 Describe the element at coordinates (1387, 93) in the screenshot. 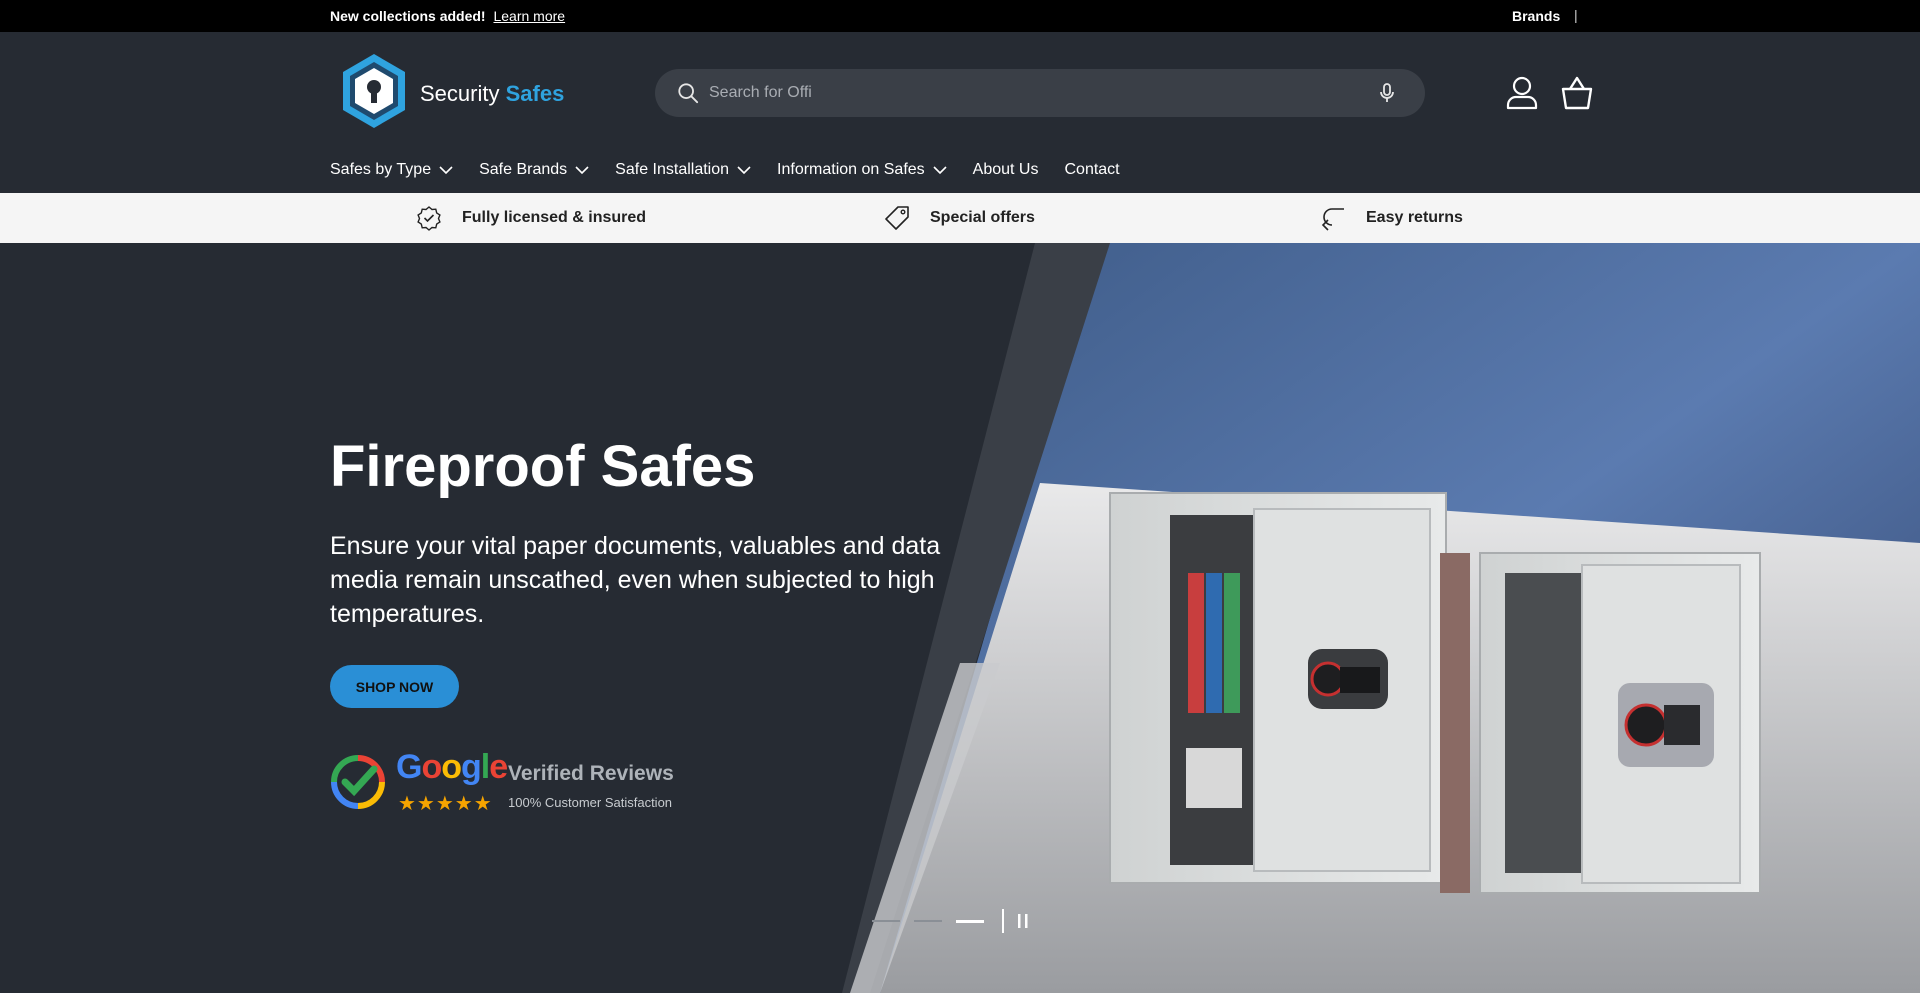

I see `microphone-icon` at that location.